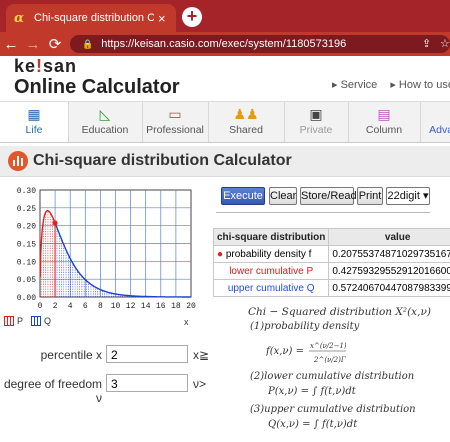  Describe the element at coordinates (200, 384) in the screenshot. I see `dof-constraint: ν>` at that location.